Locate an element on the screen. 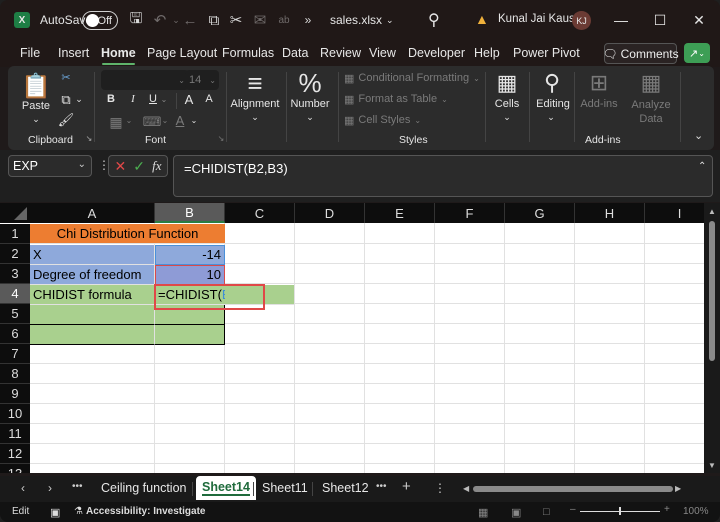  file-name: sales.xlsx ⌄ is located at coordinates (362, 20).